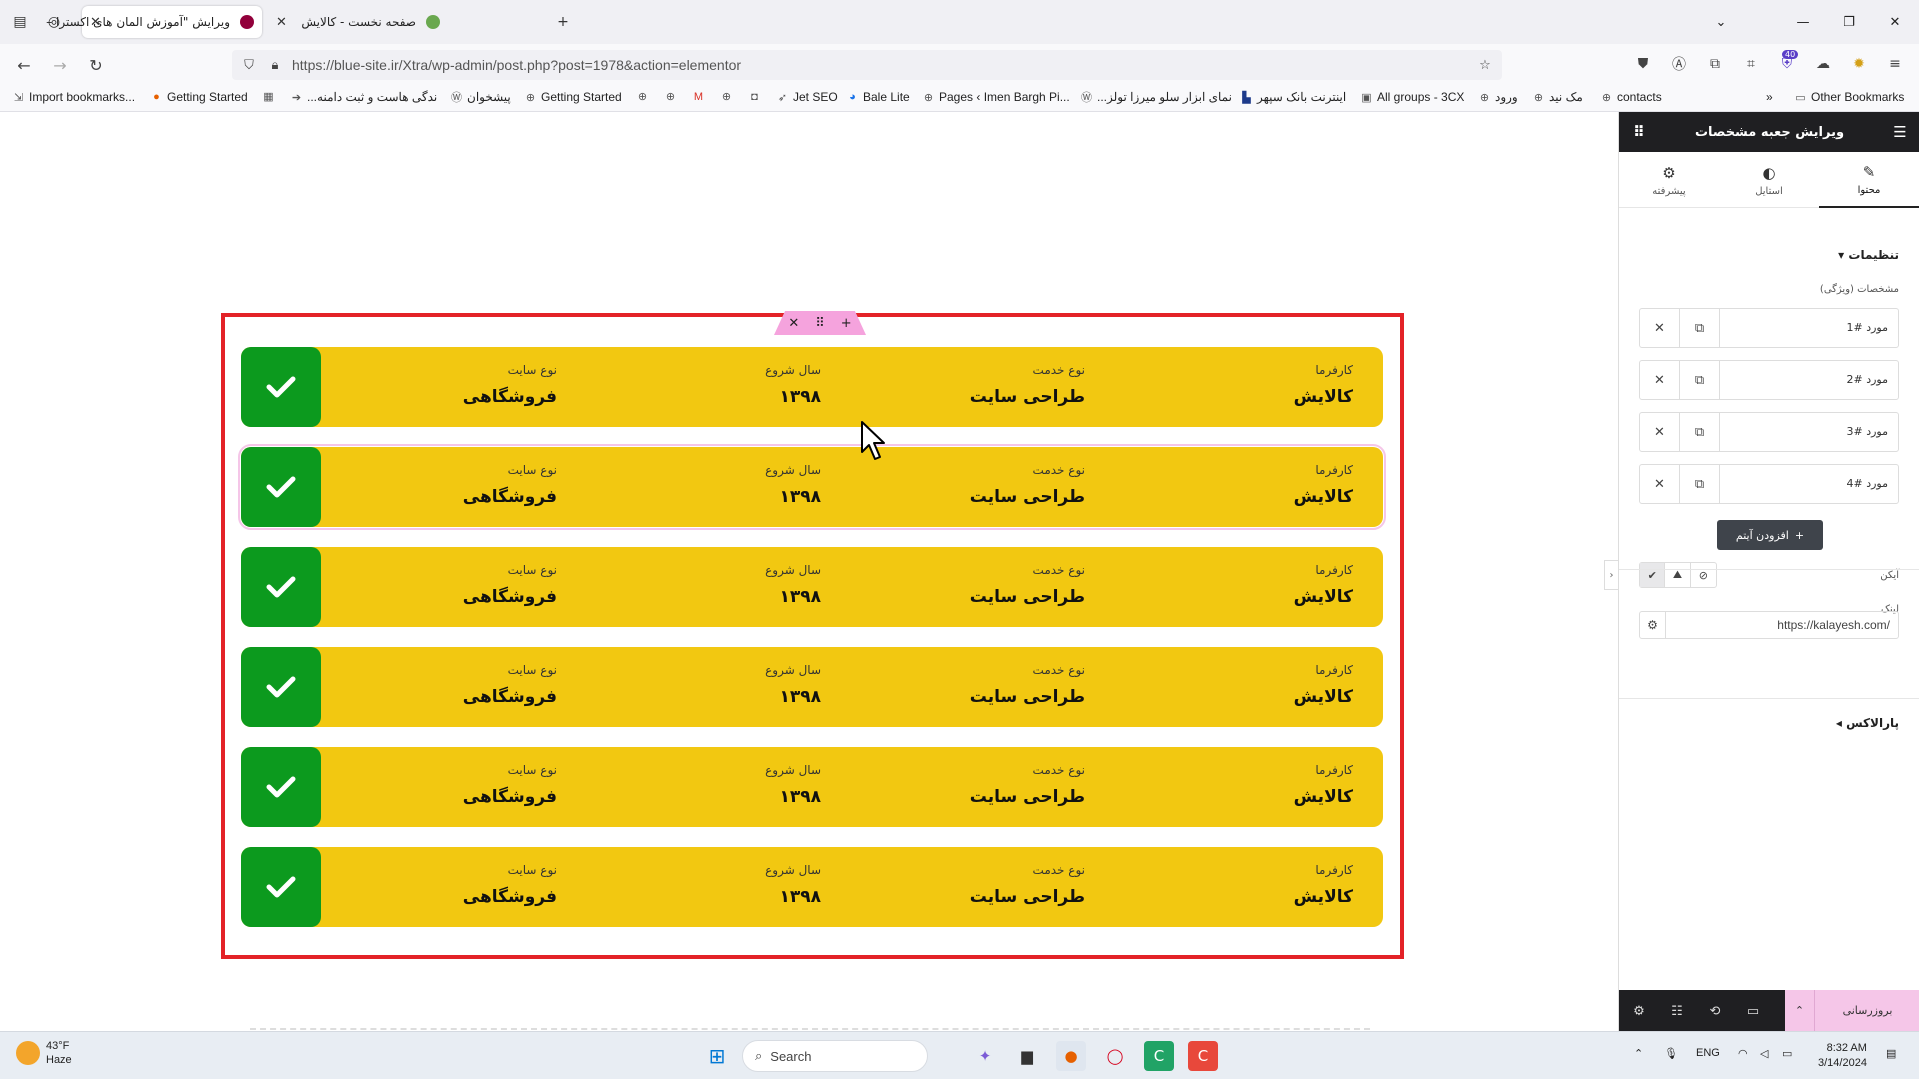 The image size is (1919, 1079). Describe the element at coordinates (154, 22) in the screenshot. I see `tab-editor: ویرایش "آموزش المان های اکسترا – ✕` at that location.